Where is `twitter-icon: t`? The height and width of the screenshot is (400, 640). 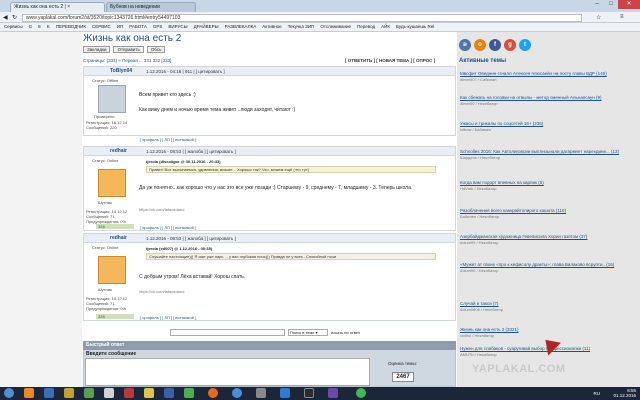 twitter-icon: t is located at coordinates (525, 45).